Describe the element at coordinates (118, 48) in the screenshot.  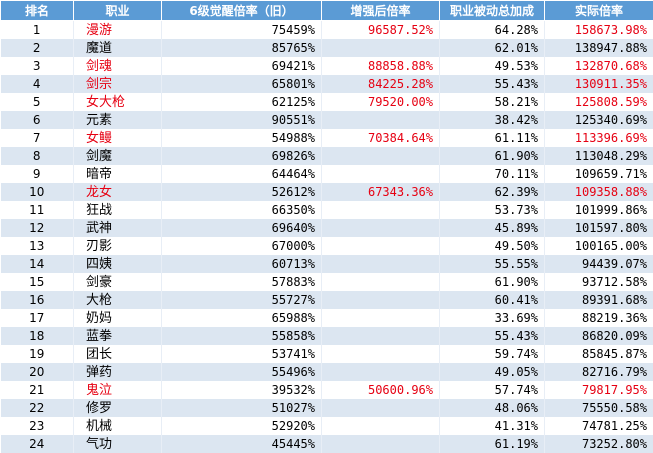
I see `job-cell: 魔道` at that location.